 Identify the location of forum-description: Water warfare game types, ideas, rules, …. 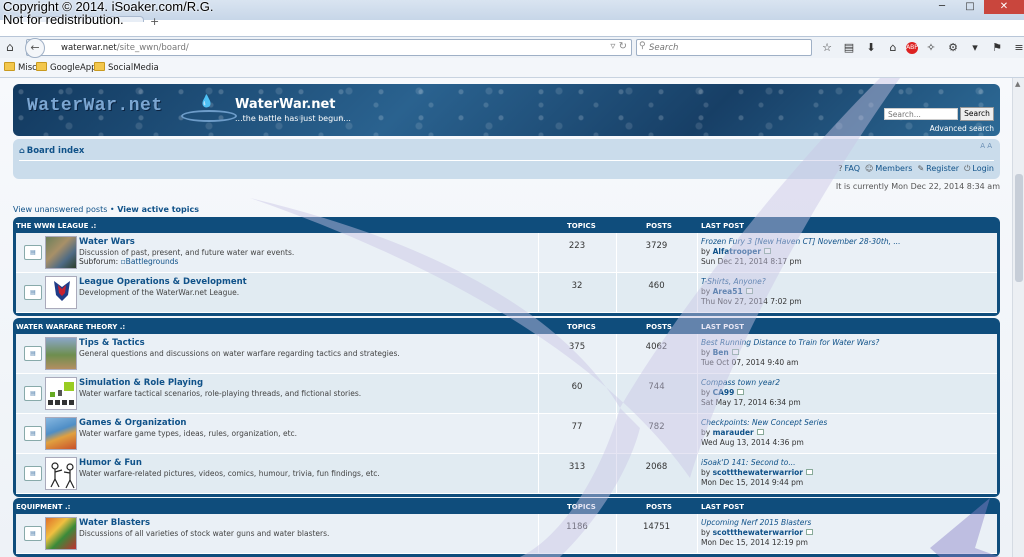
(188, 433).